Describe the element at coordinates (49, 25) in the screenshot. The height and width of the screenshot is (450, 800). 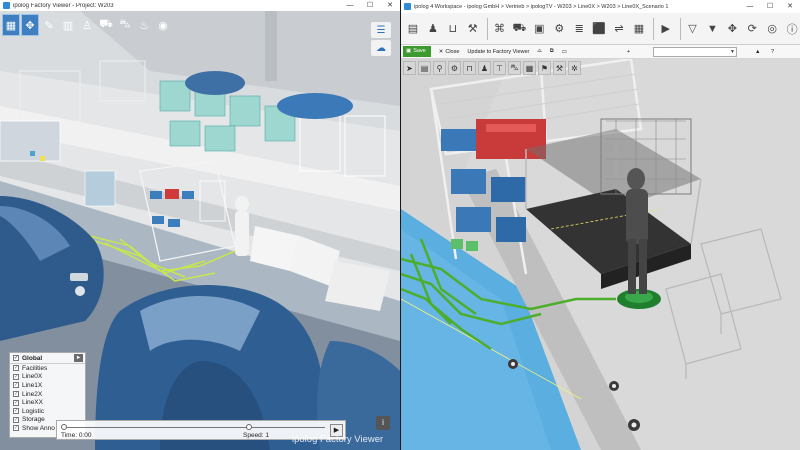
I see `pin-icon: ✎` at that location.